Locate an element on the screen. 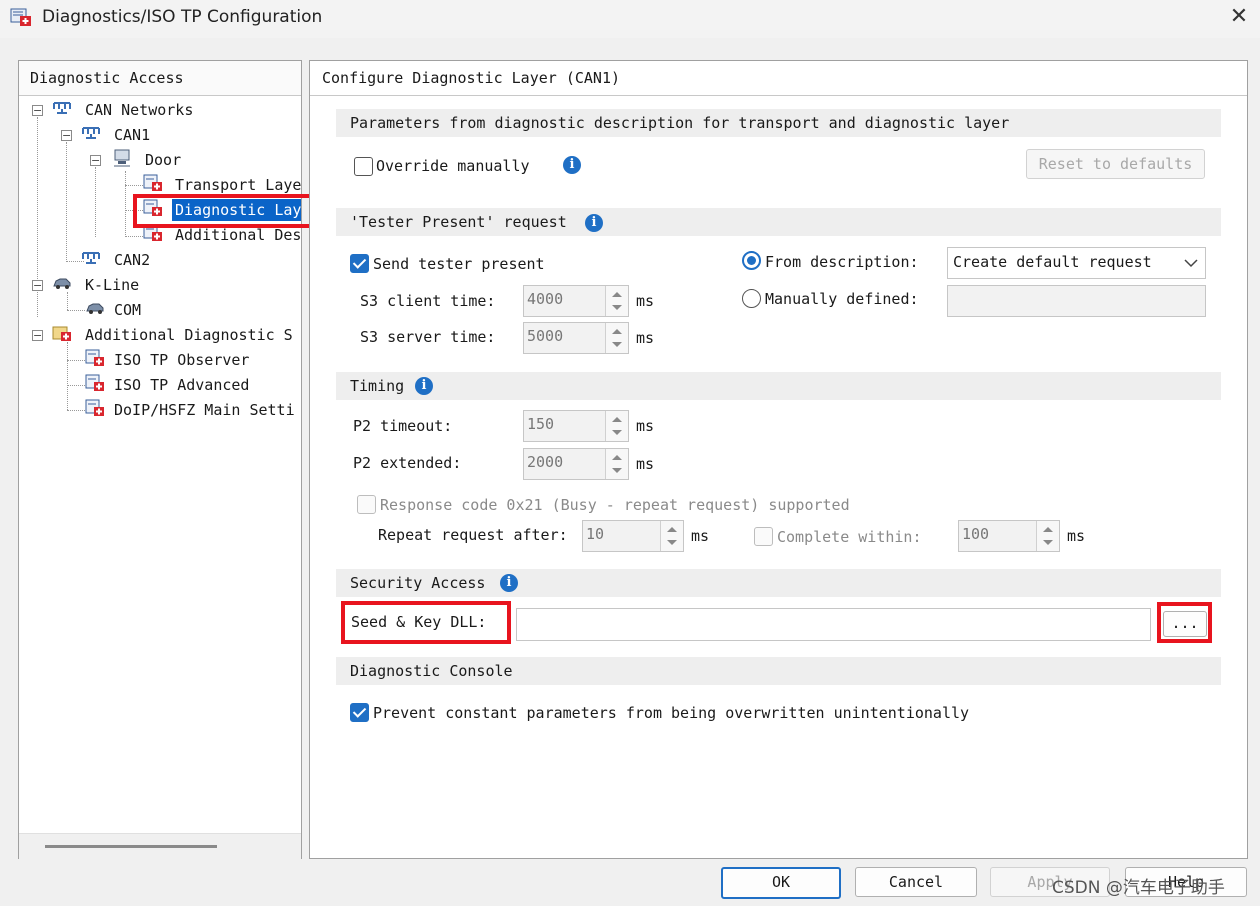 This screenshot has height=906, width=1260. p2-extended-stepper: 2000 is located at coordinates (576, 464).